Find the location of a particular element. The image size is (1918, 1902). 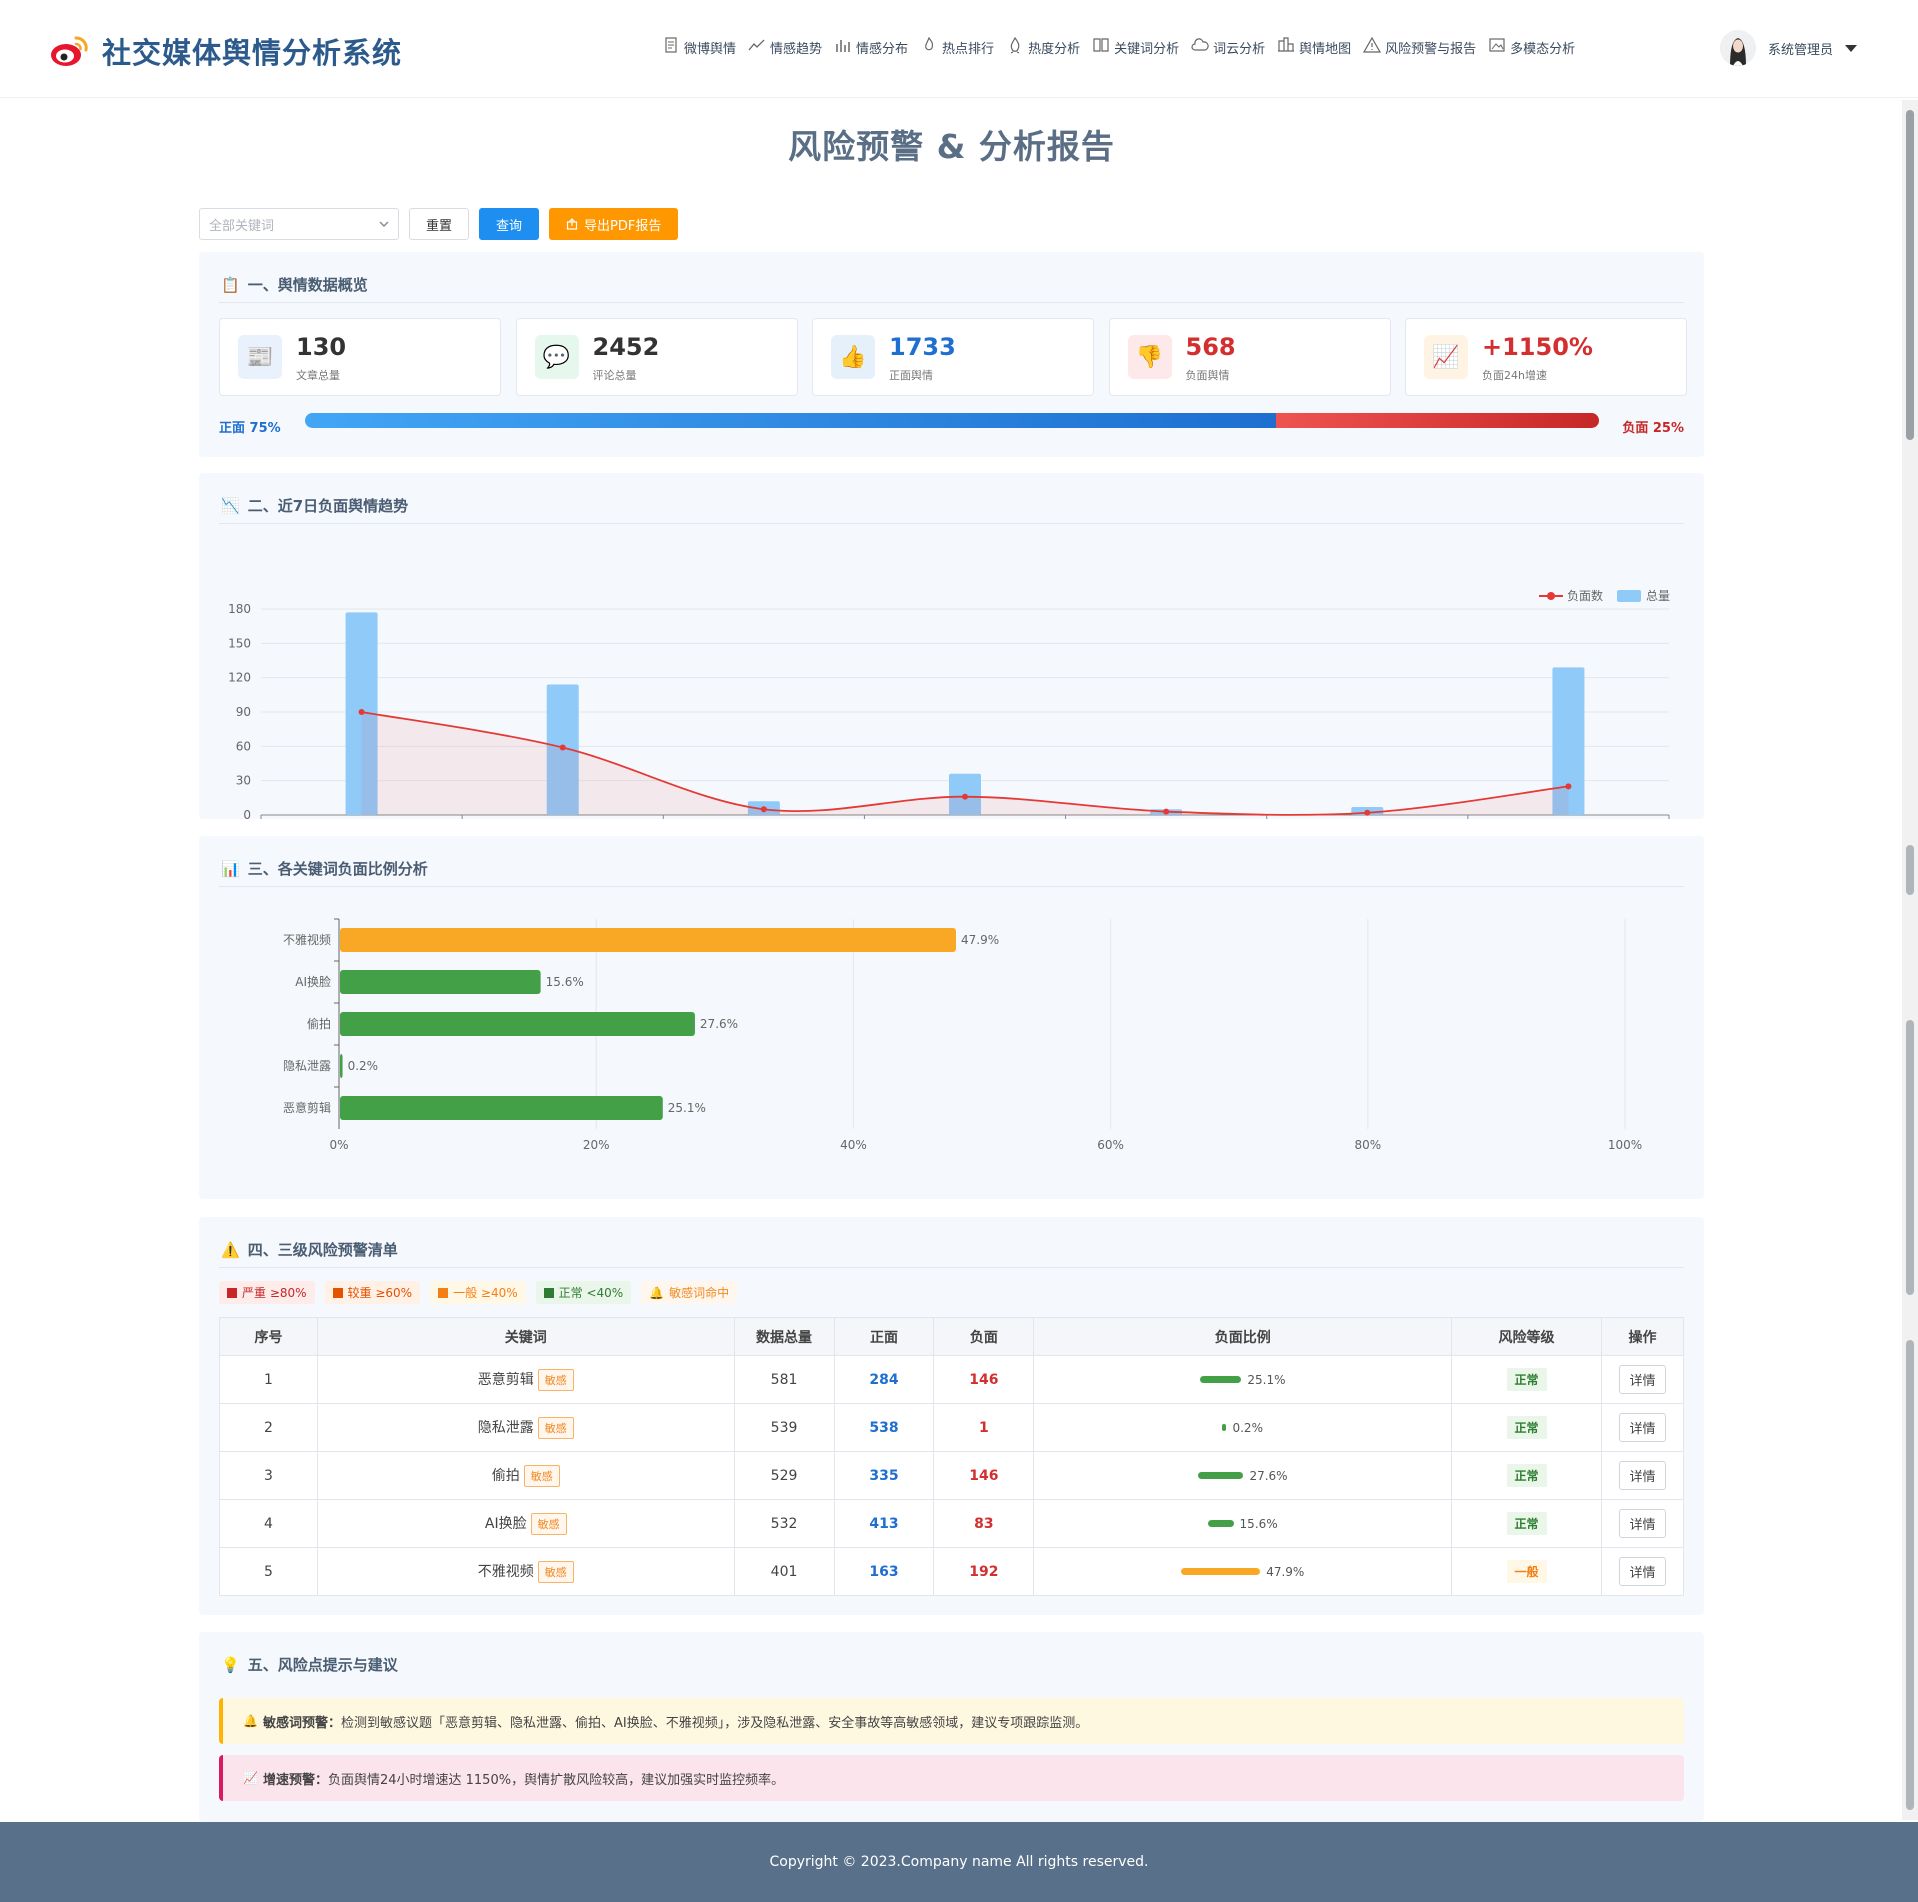

bar-value-label: 27.6% is located at coordinates (719, 1024).